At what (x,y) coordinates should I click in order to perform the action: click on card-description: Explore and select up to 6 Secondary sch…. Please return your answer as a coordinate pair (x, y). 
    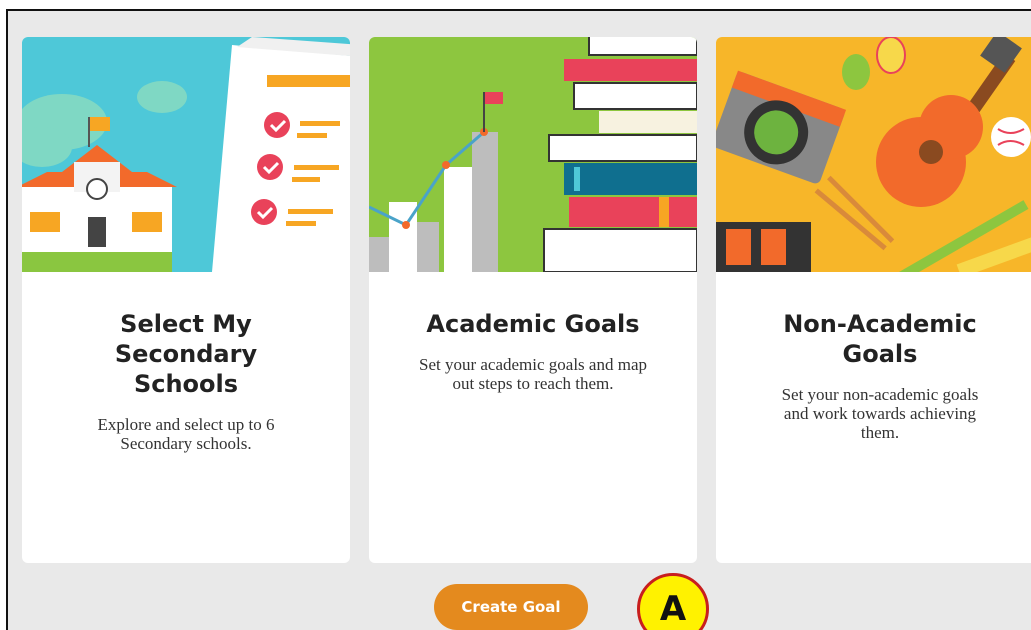
    Looking at the image, I should click on (186, 434).